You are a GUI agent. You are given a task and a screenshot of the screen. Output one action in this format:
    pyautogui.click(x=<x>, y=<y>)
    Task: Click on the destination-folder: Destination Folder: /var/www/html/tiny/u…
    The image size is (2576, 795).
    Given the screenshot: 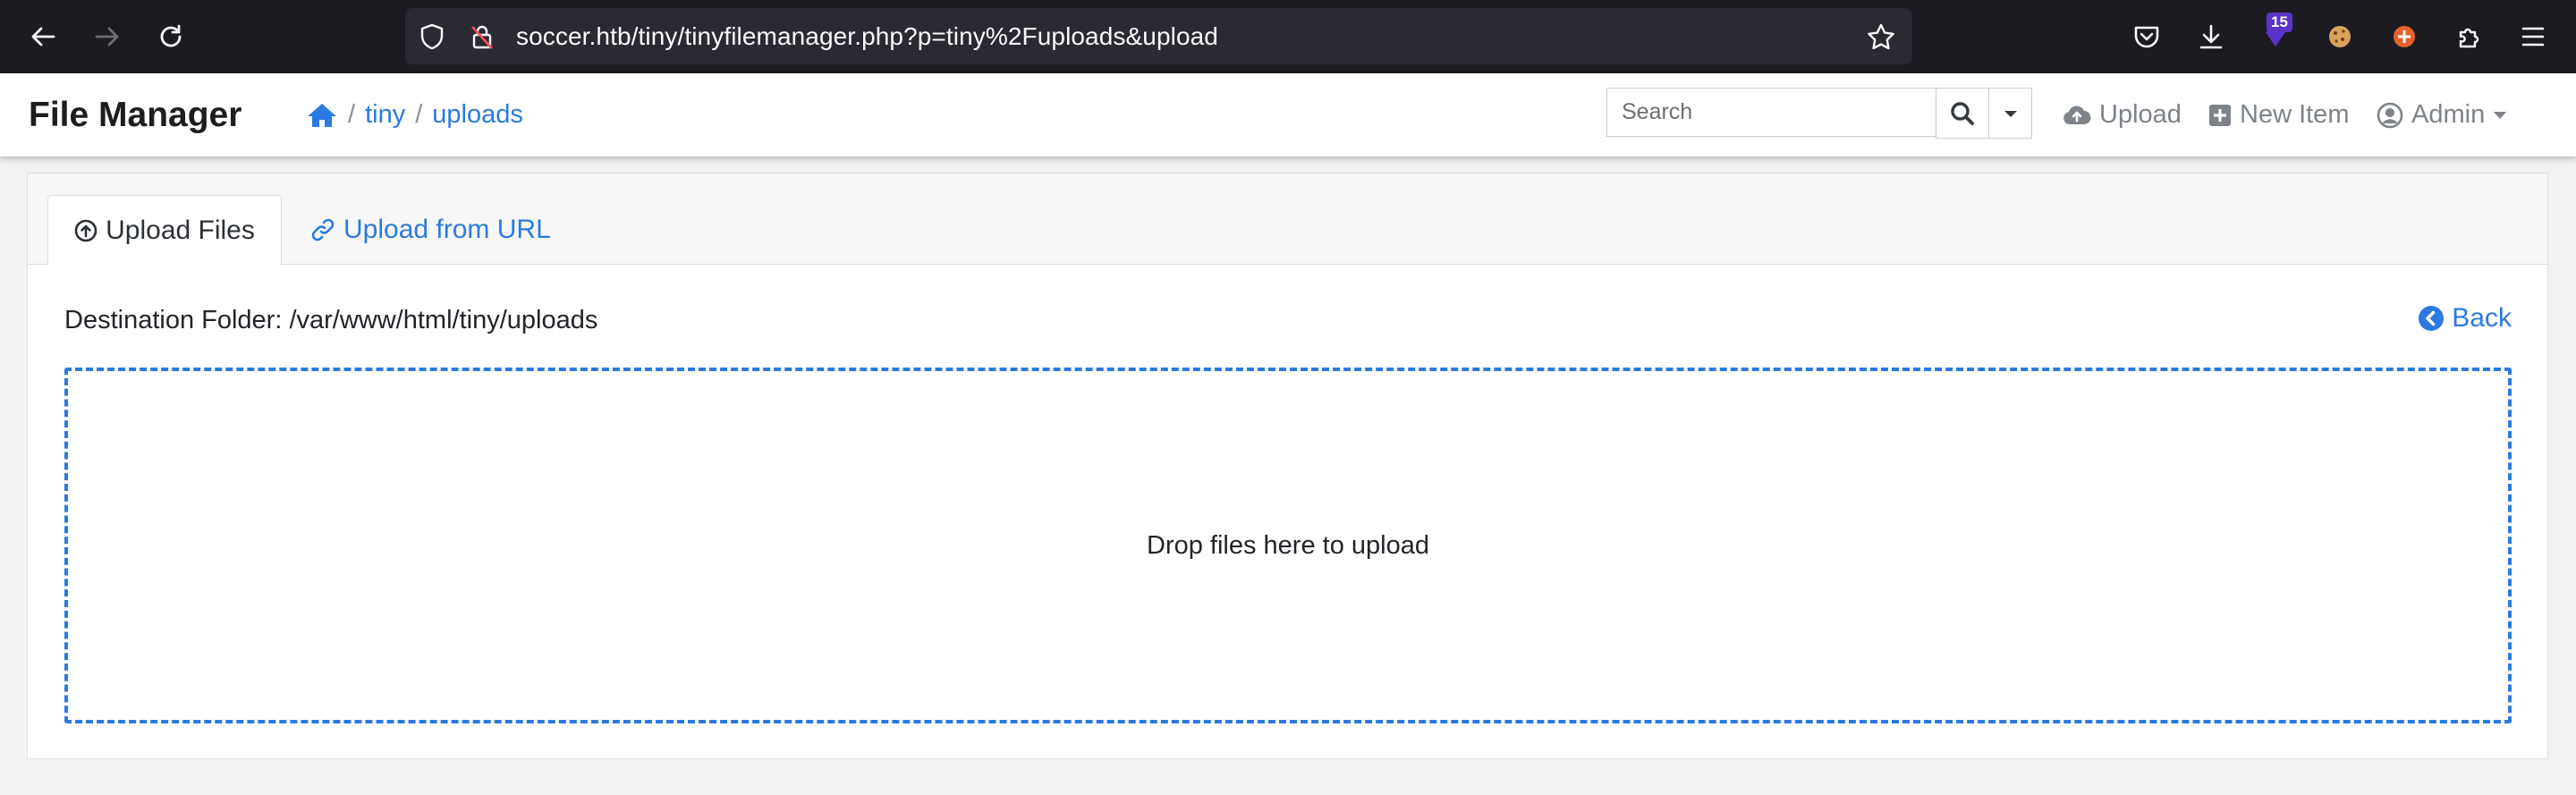 What is the action you would take?
    pyautogui.click(x=331, y=320)
    